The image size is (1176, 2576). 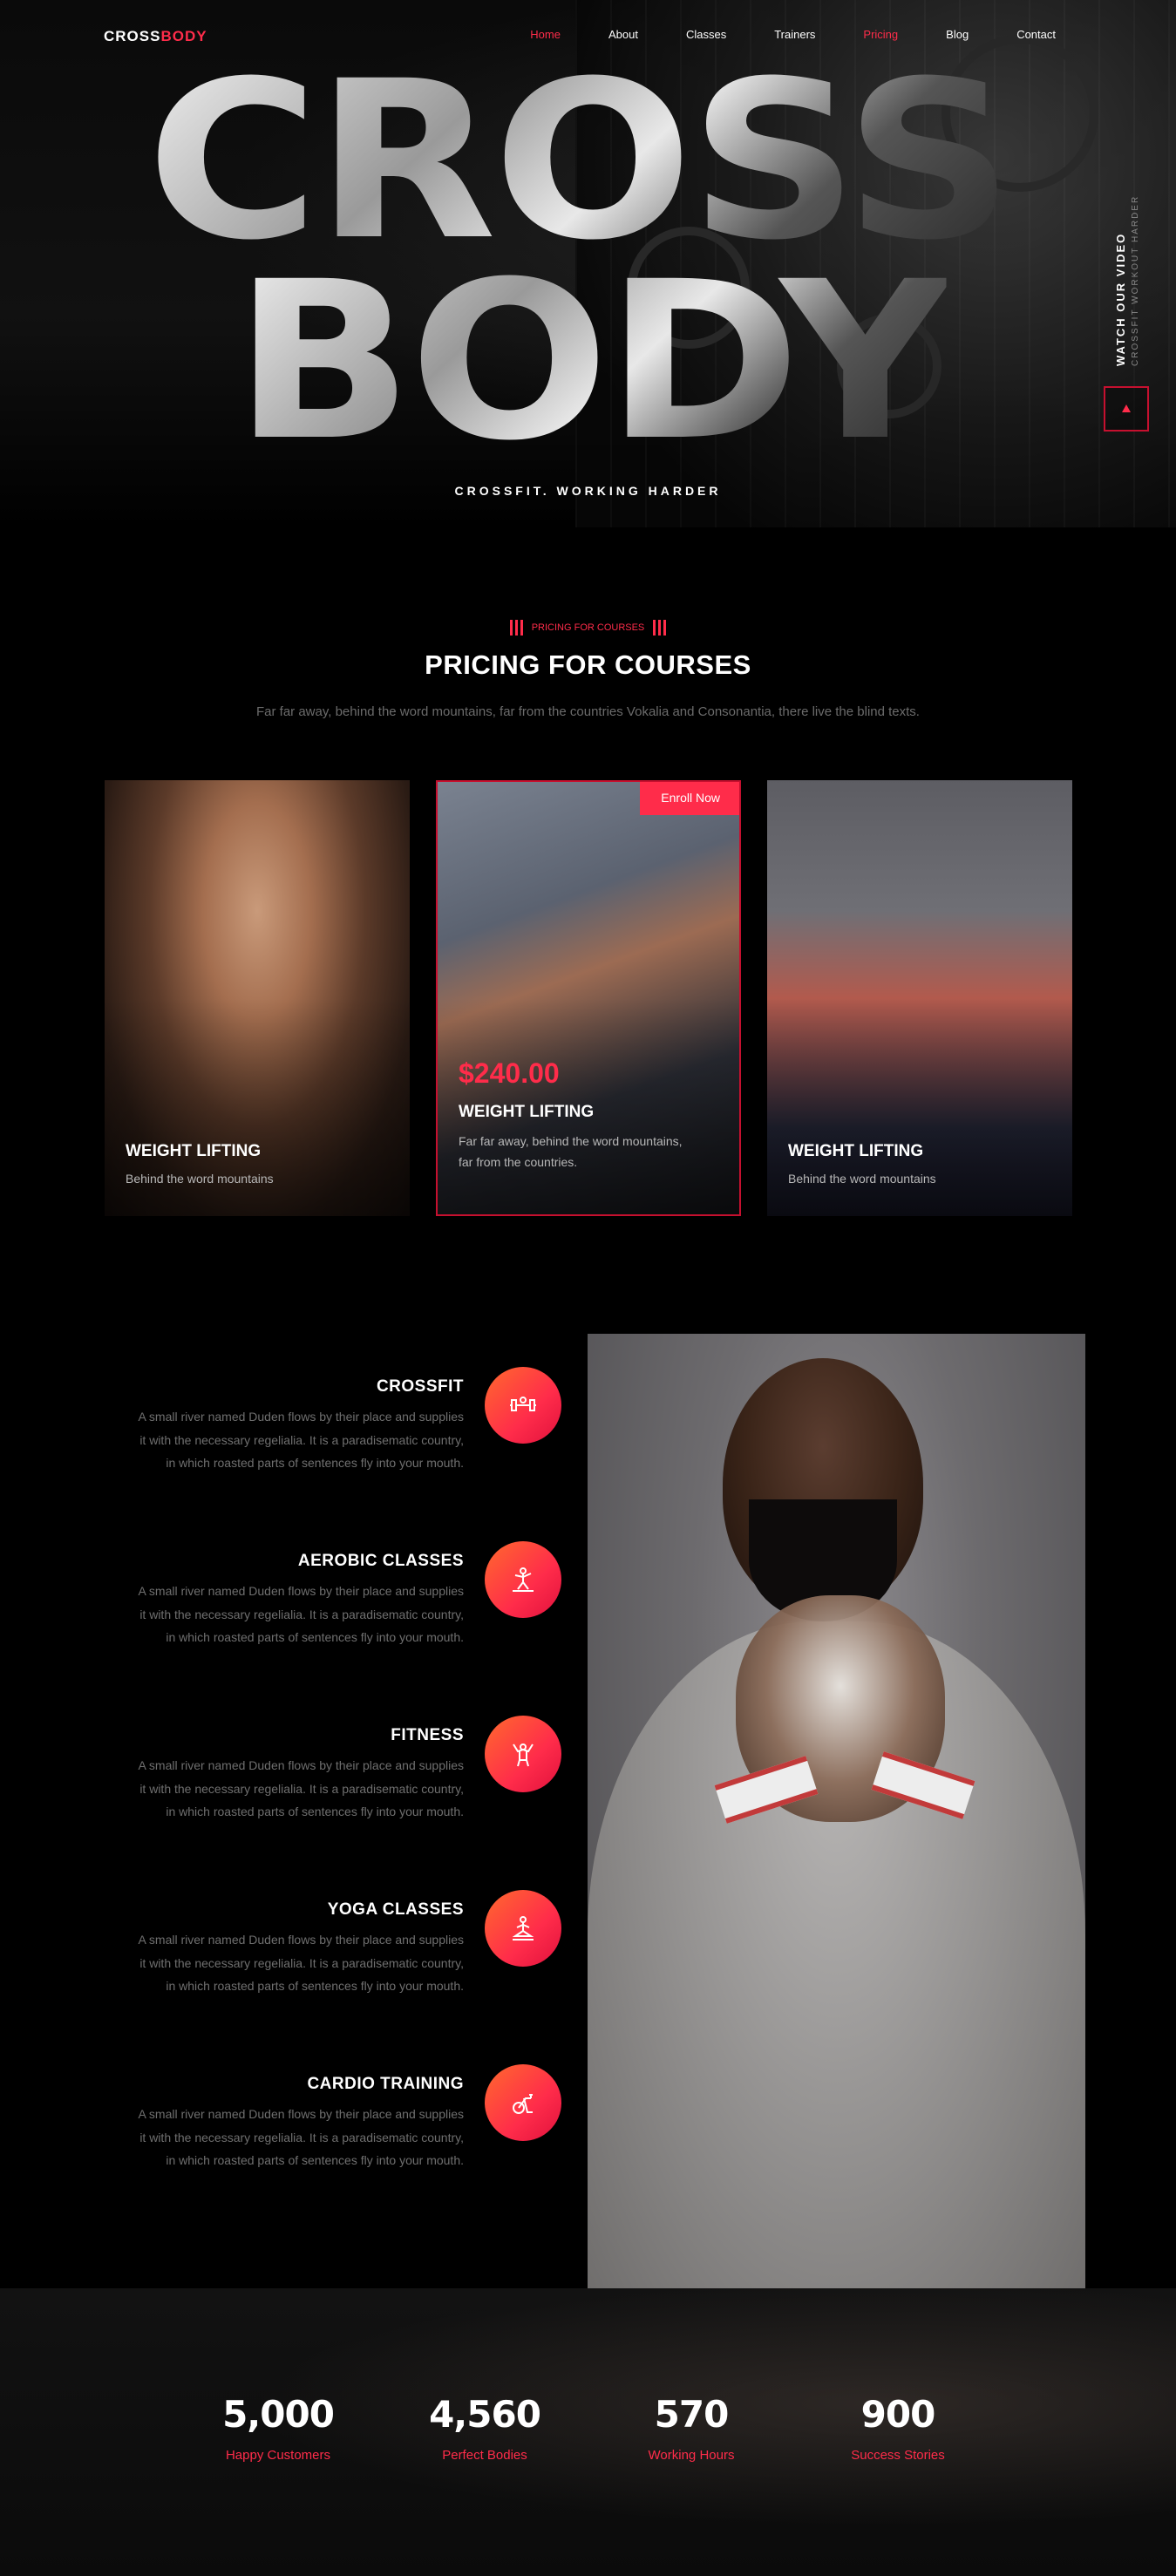 What do you see at coordinates (1036, 34) in the screenshot?
I see `nav-item-contact: Contact` at bounding box center [1036, 34].